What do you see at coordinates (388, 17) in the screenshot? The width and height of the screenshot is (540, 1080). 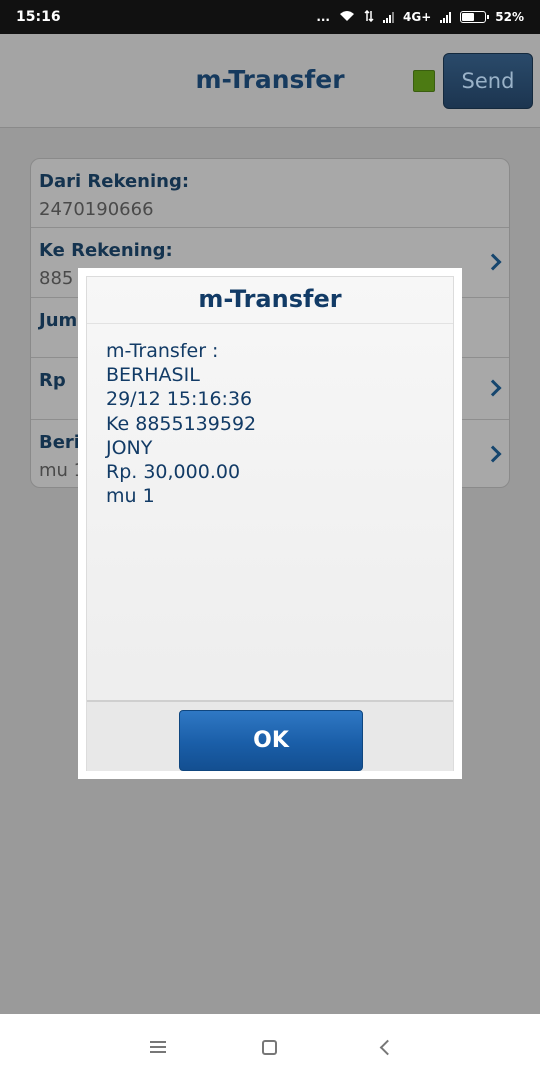 I see `signal-icon-sim1` at bounding box center [388, 17].